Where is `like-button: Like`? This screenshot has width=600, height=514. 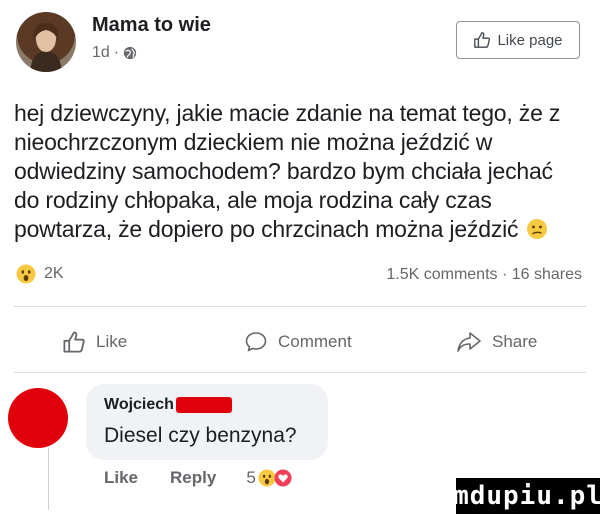
like-button: Like is located at coordinates (94, 342).